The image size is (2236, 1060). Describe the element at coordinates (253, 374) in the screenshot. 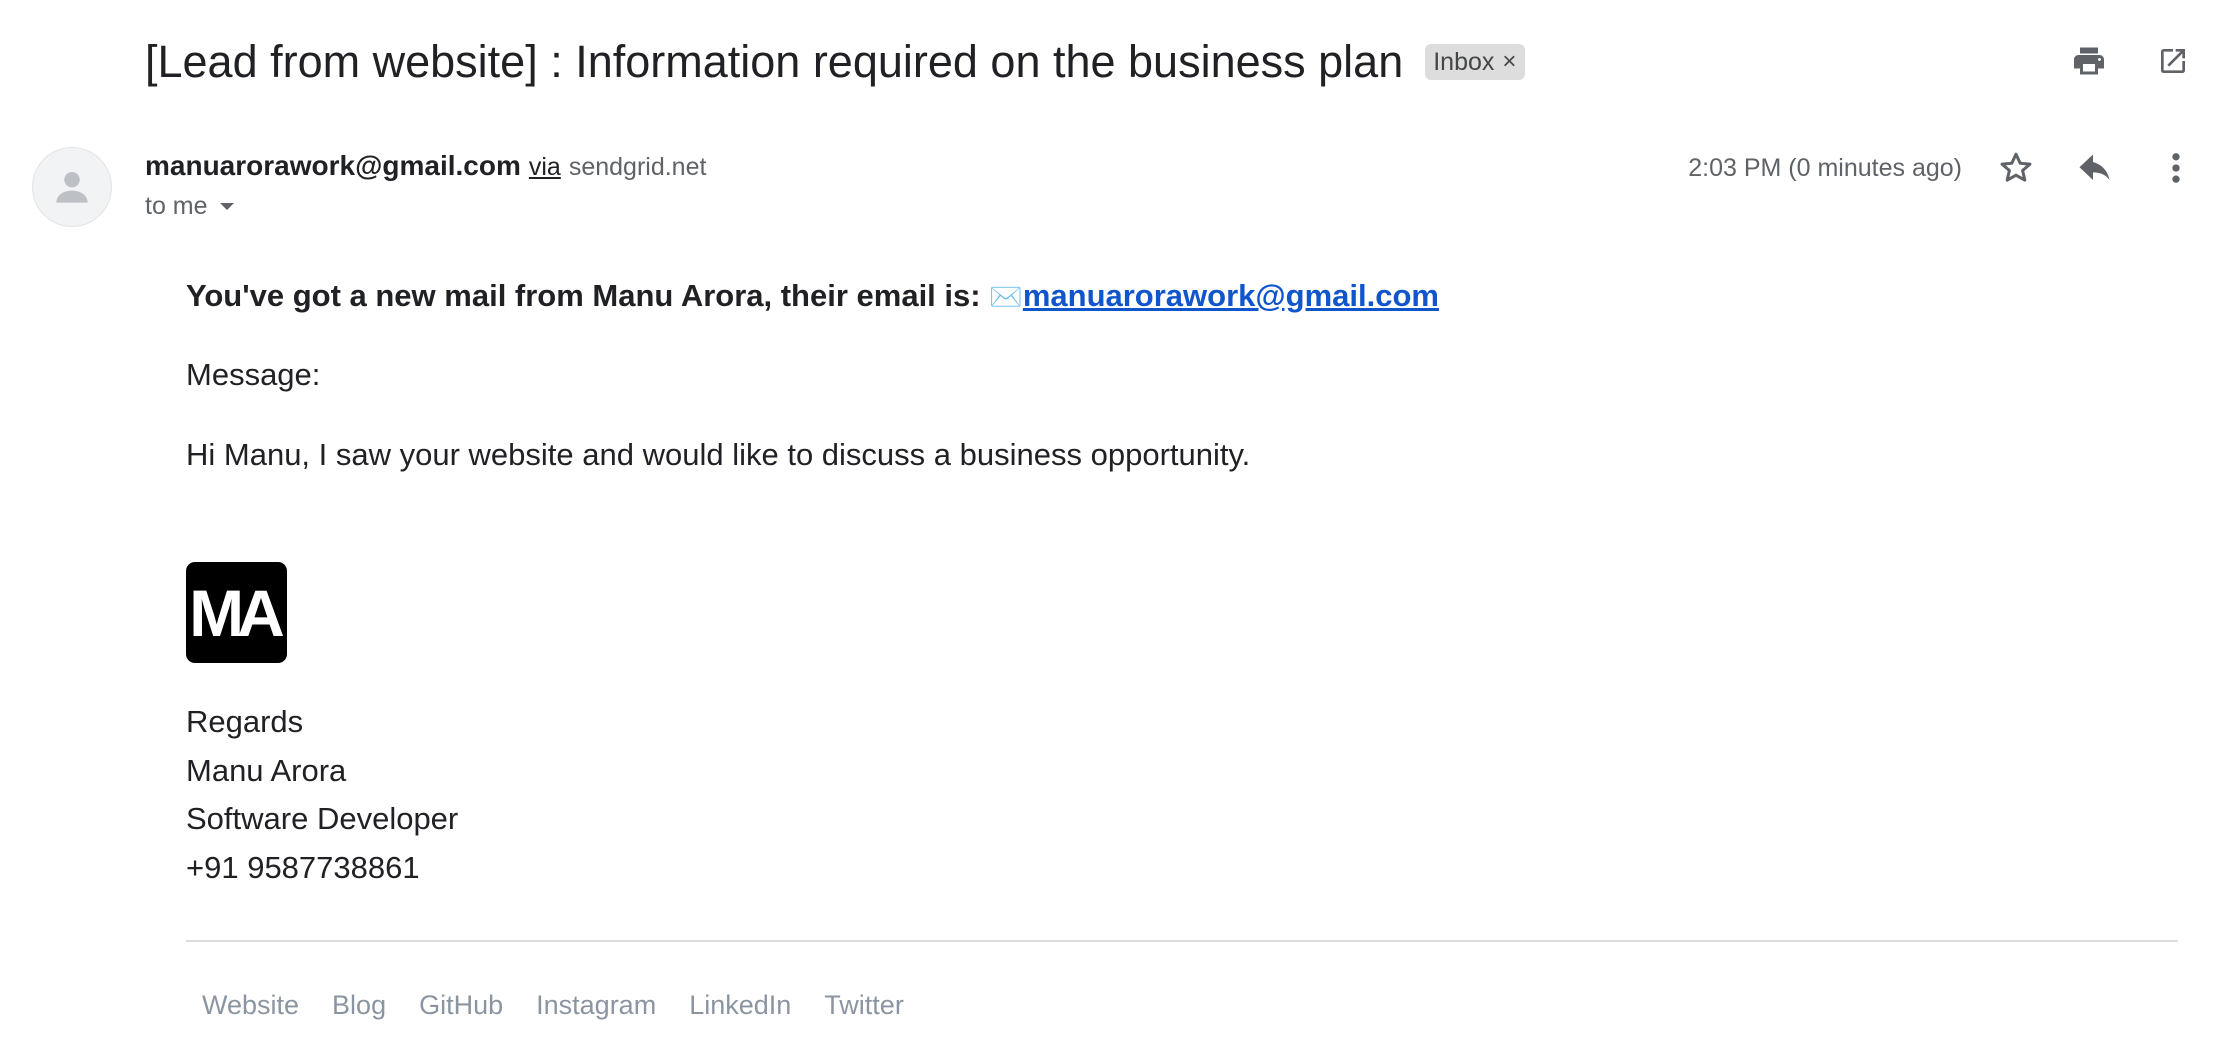

I see `message-label: Message:` at that location.